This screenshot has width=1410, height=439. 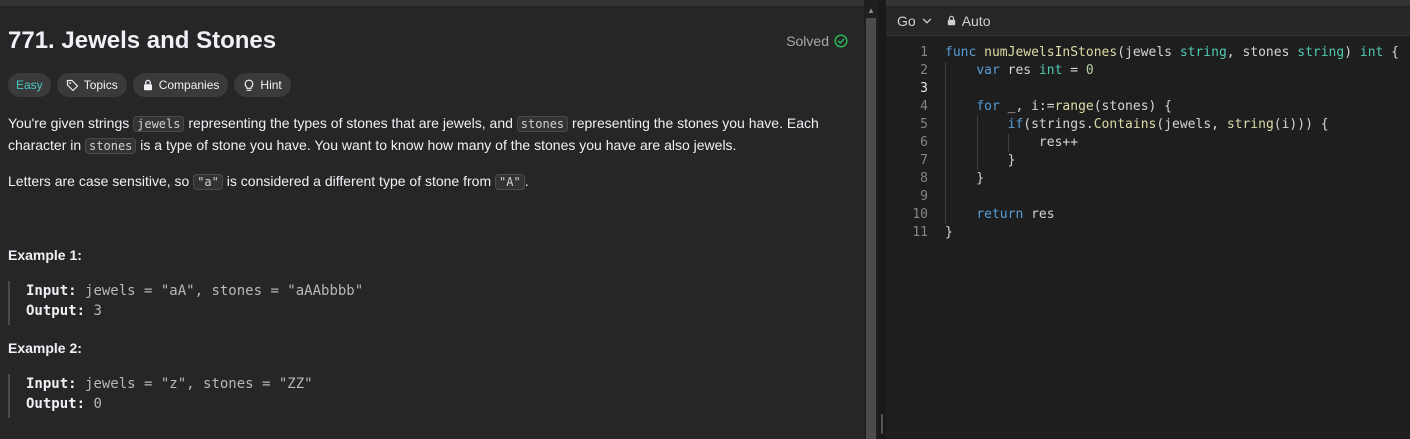 What do you see at coordinates (906, 20) in the screenshot?
I see `language-label: Go` at bounding box center [906, 20].